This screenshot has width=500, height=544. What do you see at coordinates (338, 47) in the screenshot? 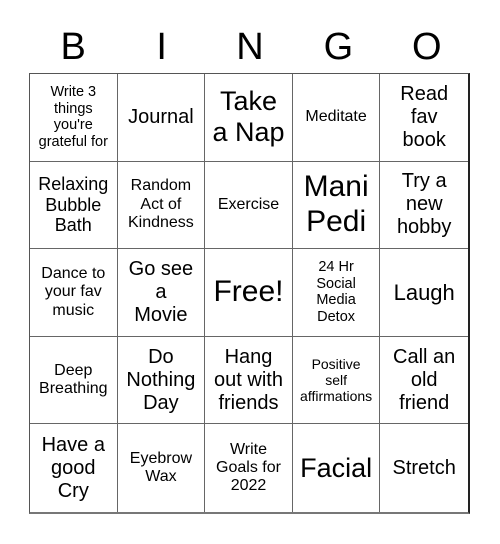
I see `header-letter-g: G` at bounding box center [338, 47].